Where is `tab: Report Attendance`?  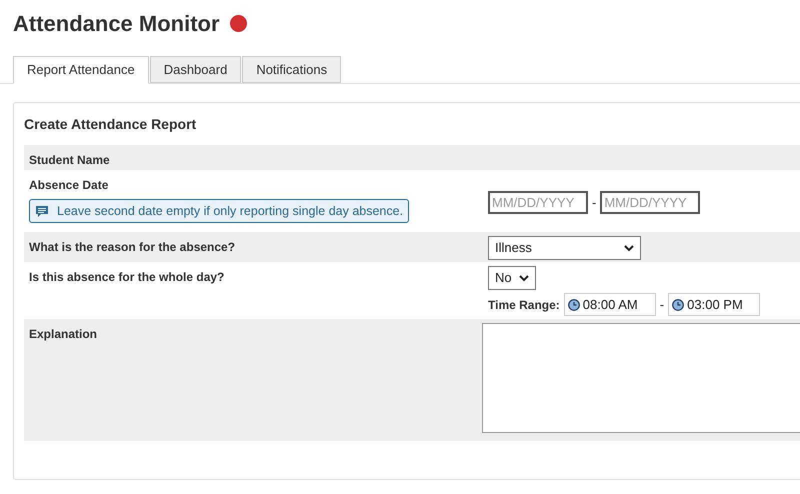 tab: Report Attendance is located at coordinates (81, 70).